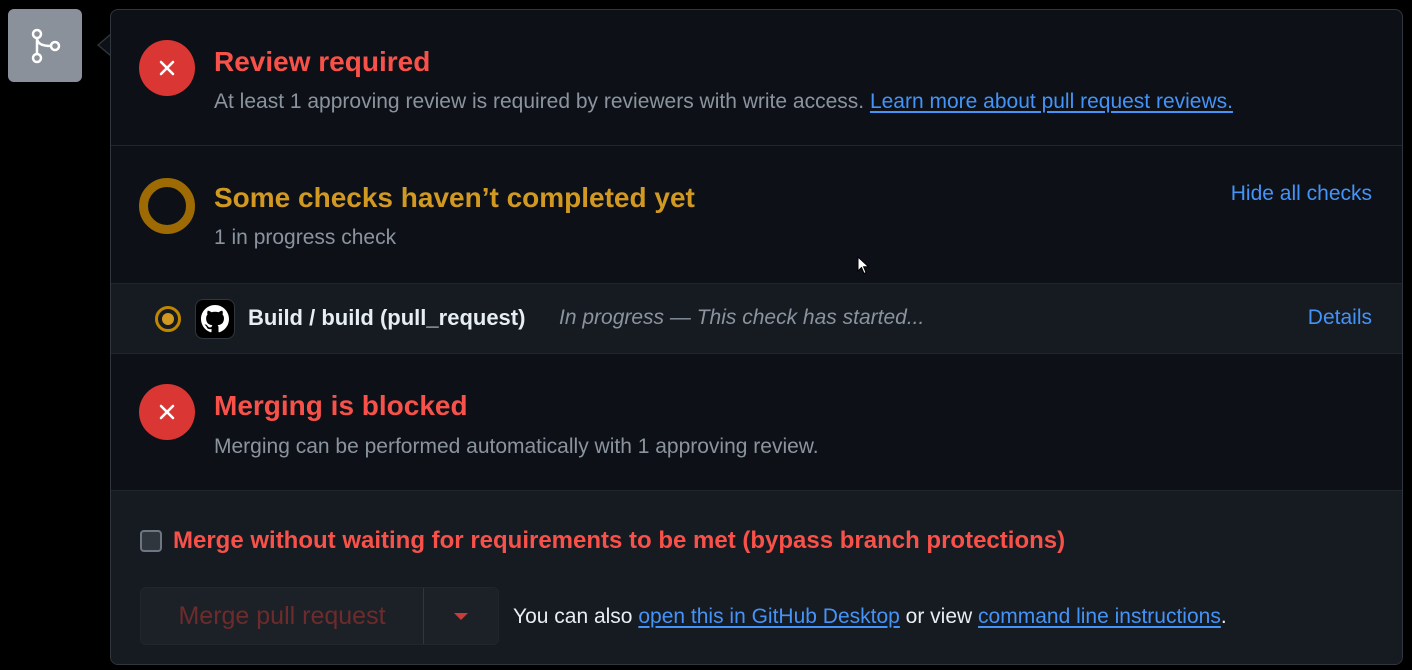  I want to click on caret-down-icon, so click(461, 616).